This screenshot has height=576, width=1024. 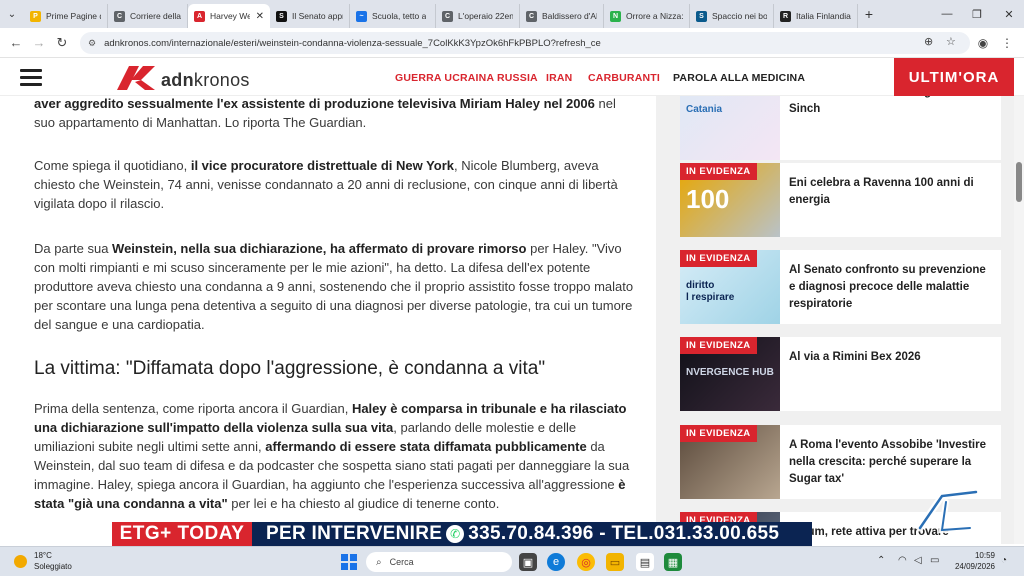 What do you see at coordinates (881, 560) in the screenshot?
I see `tray-chevron-up-icon: ⌃` at bounding box center [881, 560].